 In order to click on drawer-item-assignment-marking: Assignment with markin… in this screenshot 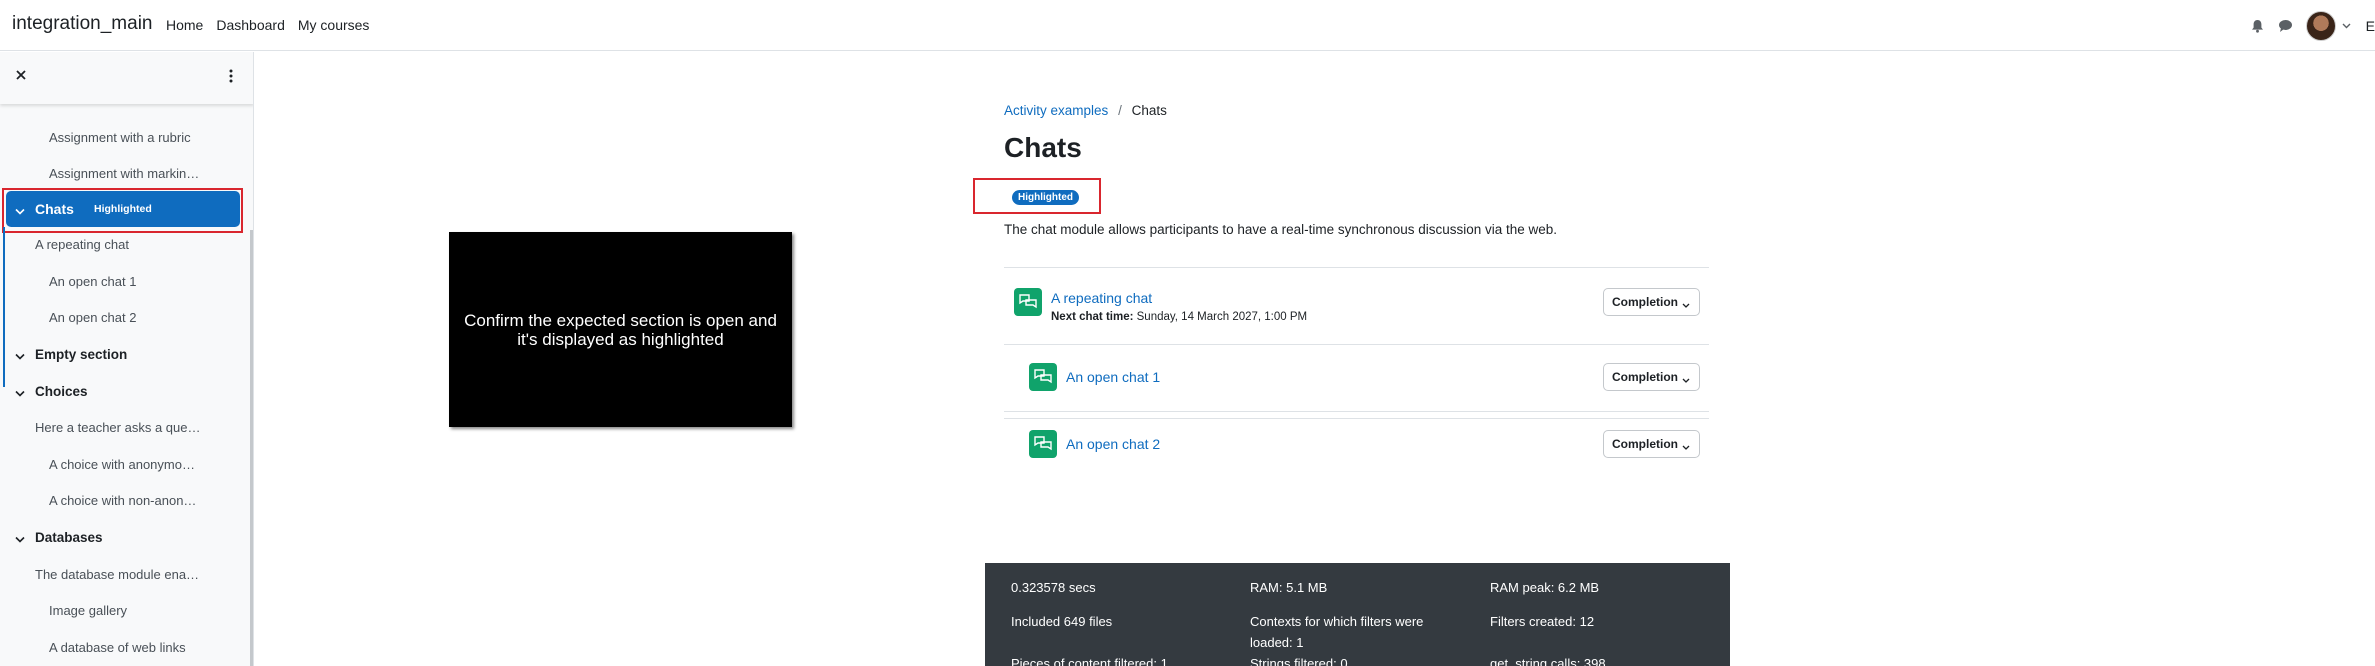, I will do `click(126, 174)`.